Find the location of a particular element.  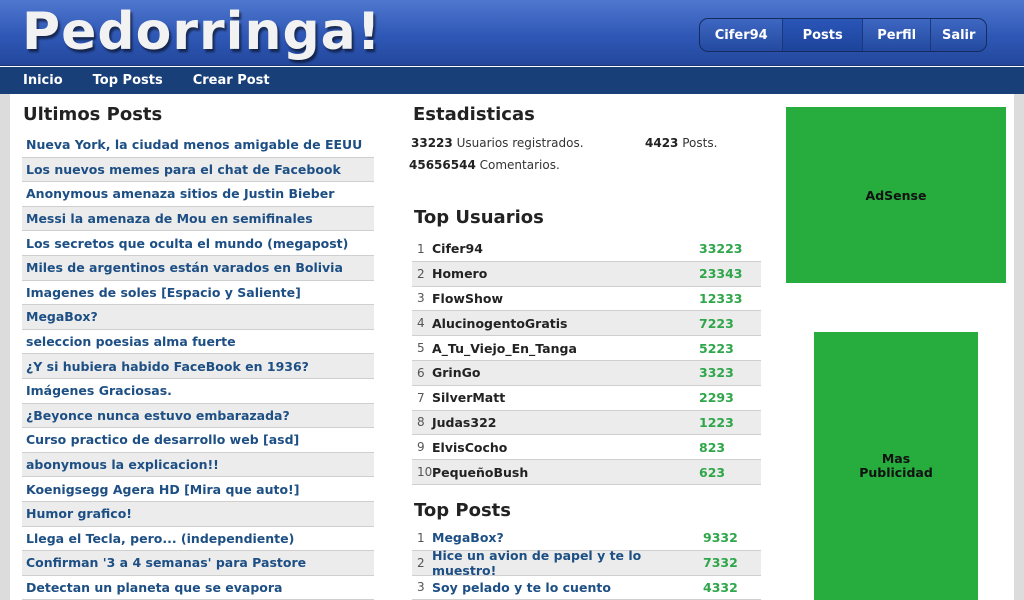

rank-number: 6 is located at coordinates (421, 372).